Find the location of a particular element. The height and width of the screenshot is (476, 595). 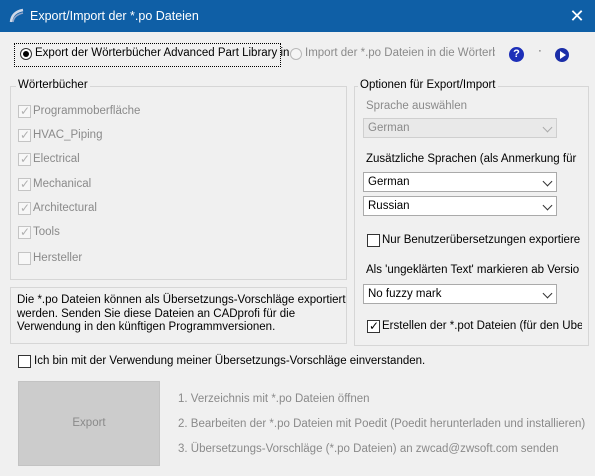

language-label: Sprache auswählen is located at coordinates (417, 106).